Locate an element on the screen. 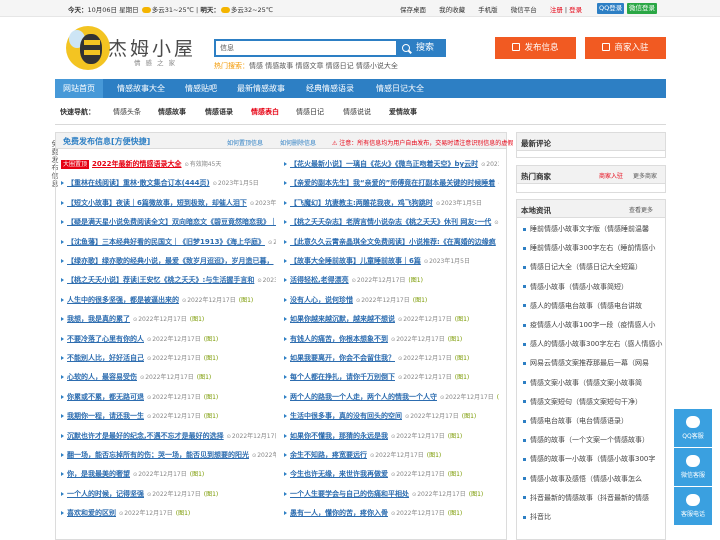 The height and width of the screenshot is (540, 720). local-news-item: 情感的故事（一个文案一个情感故事） is located at coordinates (593, 440).